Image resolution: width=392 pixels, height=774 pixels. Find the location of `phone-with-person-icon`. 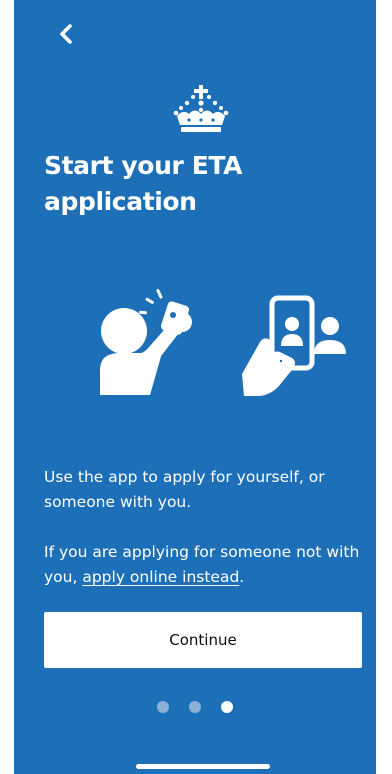

phone-with-person-icon is located at coordinates (294, 345).